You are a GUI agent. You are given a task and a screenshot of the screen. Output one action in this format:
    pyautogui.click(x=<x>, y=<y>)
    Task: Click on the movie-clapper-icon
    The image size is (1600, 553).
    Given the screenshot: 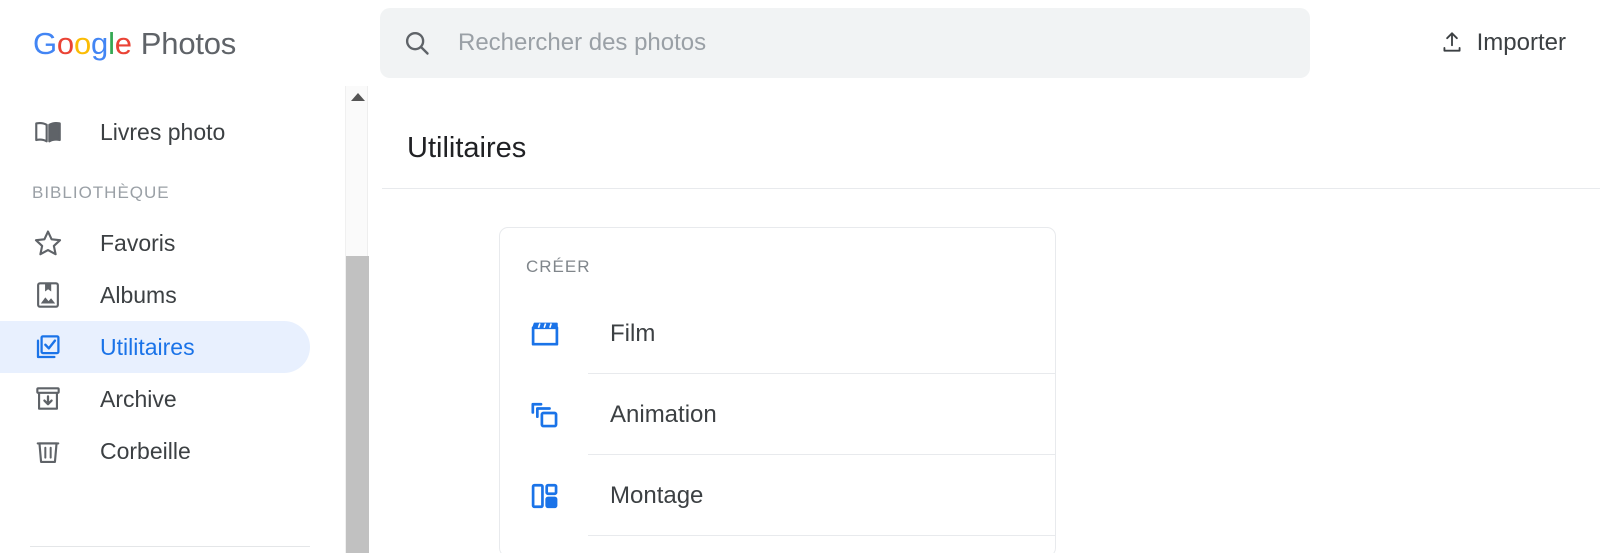 What is the action you would take?
    pyautogui.click(x=545, y=334)
    